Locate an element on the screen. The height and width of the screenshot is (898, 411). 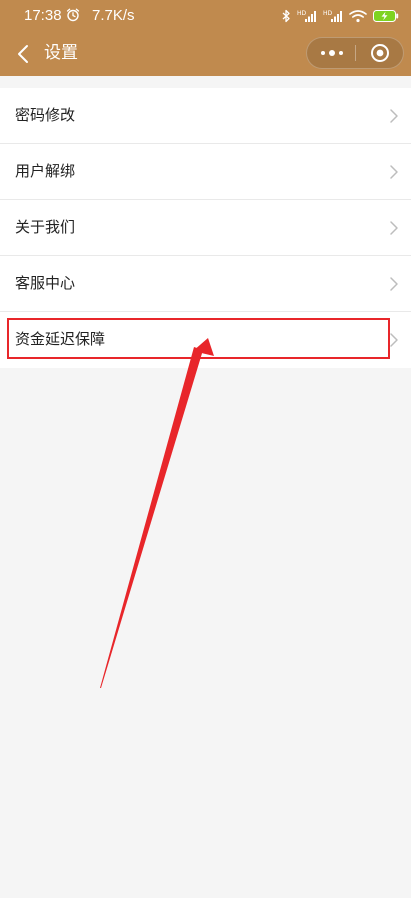
settings-item-label: 用户解绑 is located at coordinates (45, 171).